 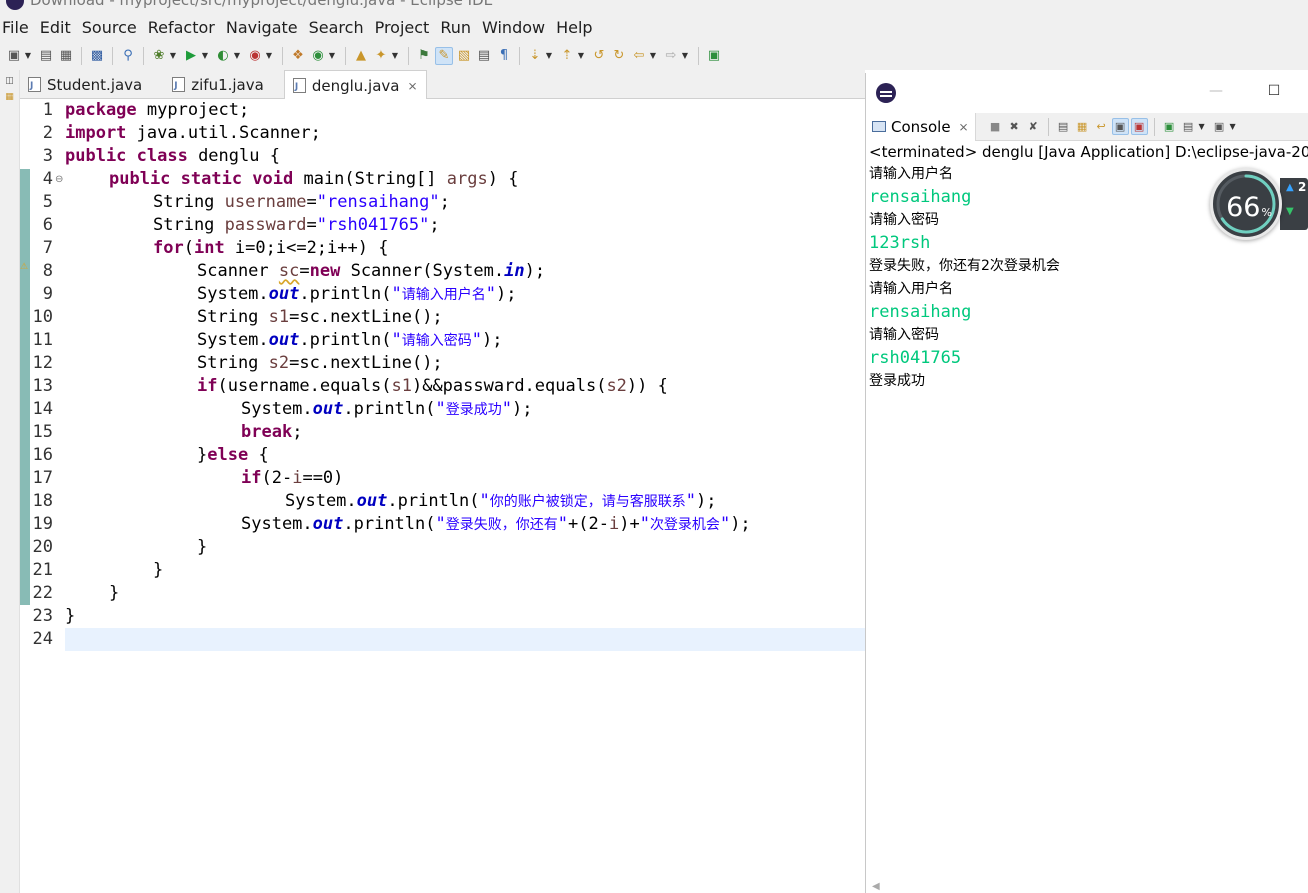 I want to click on search-type-icon: ⚲, so click(x=128, y=56).